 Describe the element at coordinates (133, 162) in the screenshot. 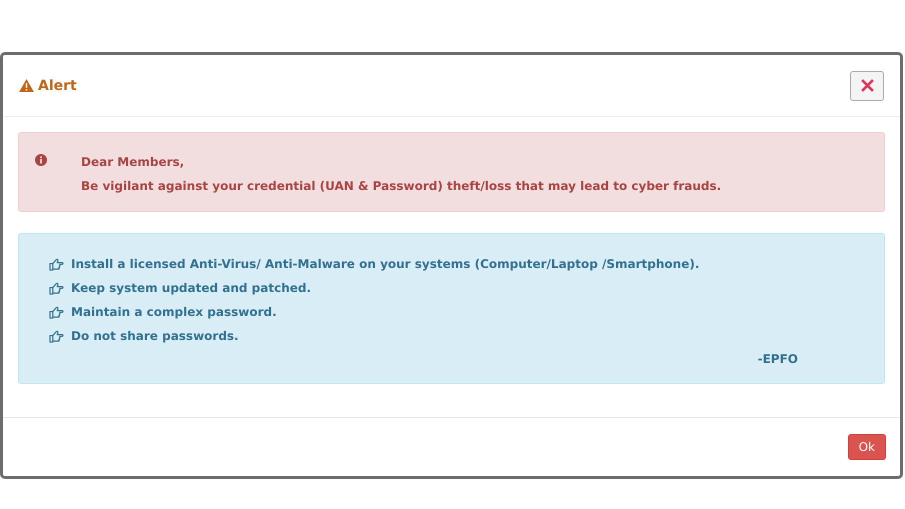

I see `alert-text: Dear Members,` at that location.